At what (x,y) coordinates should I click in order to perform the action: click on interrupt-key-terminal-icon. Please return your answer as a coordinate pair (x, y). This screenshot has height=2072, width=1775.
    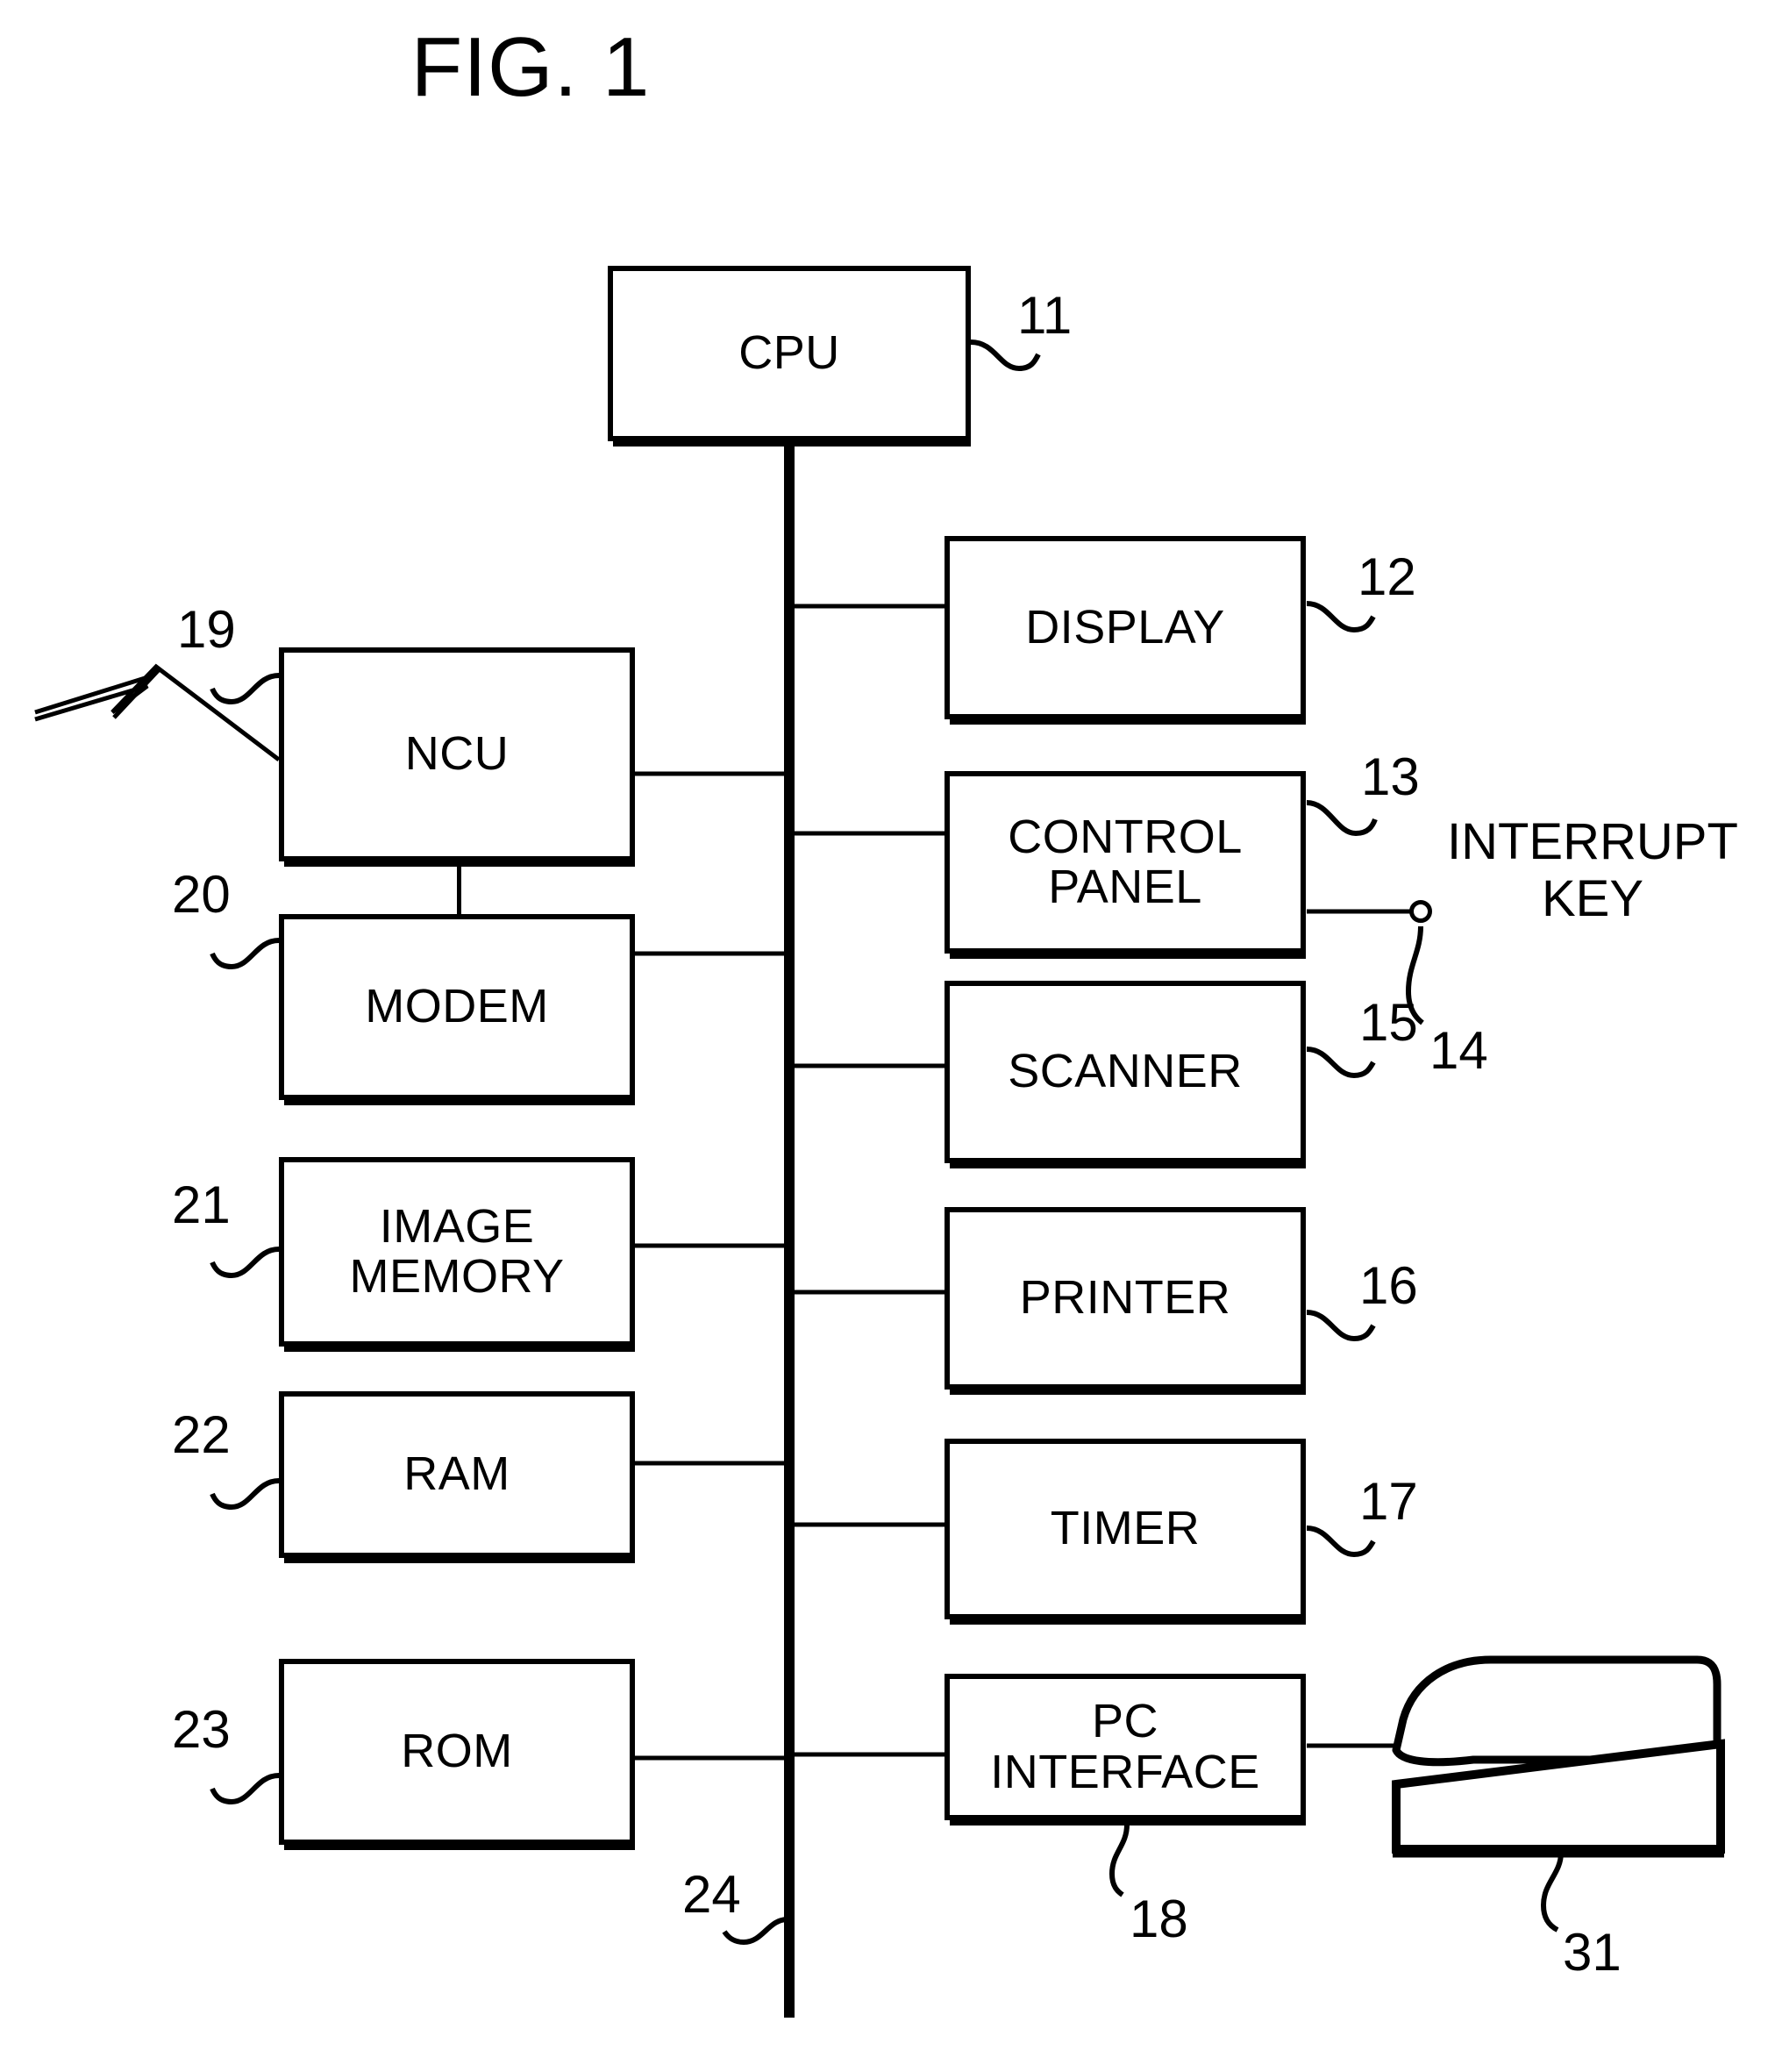
    Looking at the image, I should click on (1420, 912).